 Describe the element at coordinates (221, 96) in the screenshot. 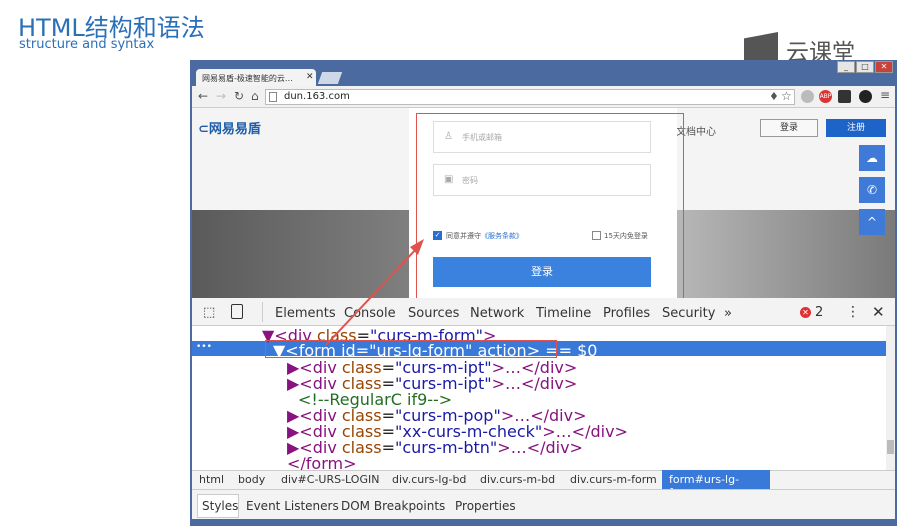

I see `forward-icon: →` at that location.